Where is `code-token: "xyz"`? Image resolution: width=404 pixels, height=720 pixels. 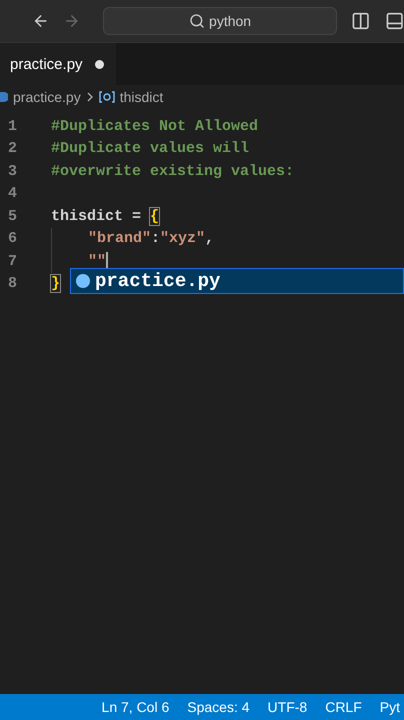
code-token: "xyz" is located at coordinates (183, 239).